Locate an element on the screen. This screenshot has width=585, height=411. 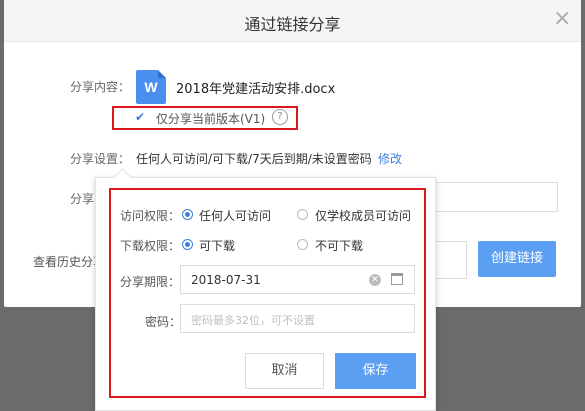
highlight-box-version is located at coordinates (205, 118).